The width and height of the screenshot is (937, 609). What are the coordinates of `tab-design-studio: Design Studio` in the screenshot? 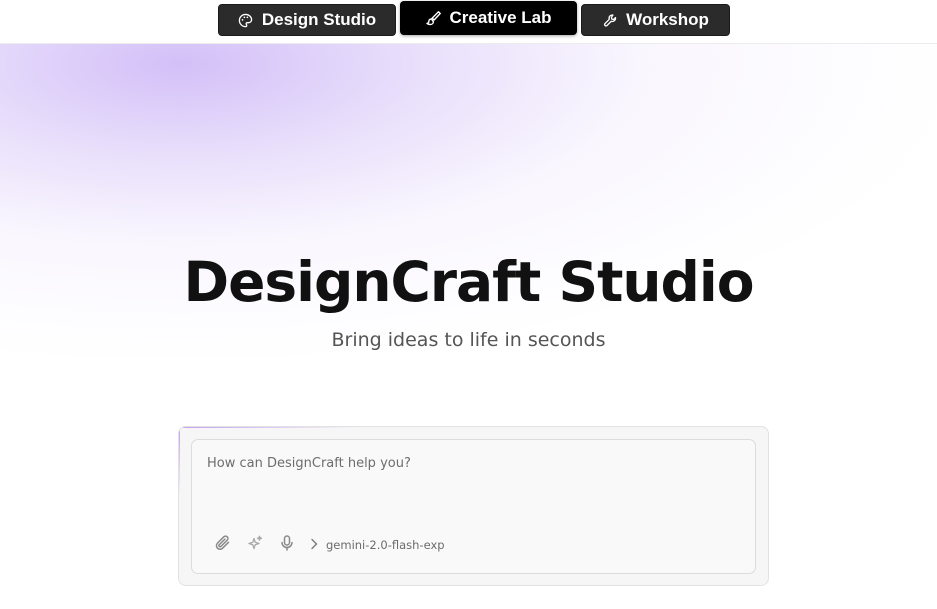 It's located at (307, 20).